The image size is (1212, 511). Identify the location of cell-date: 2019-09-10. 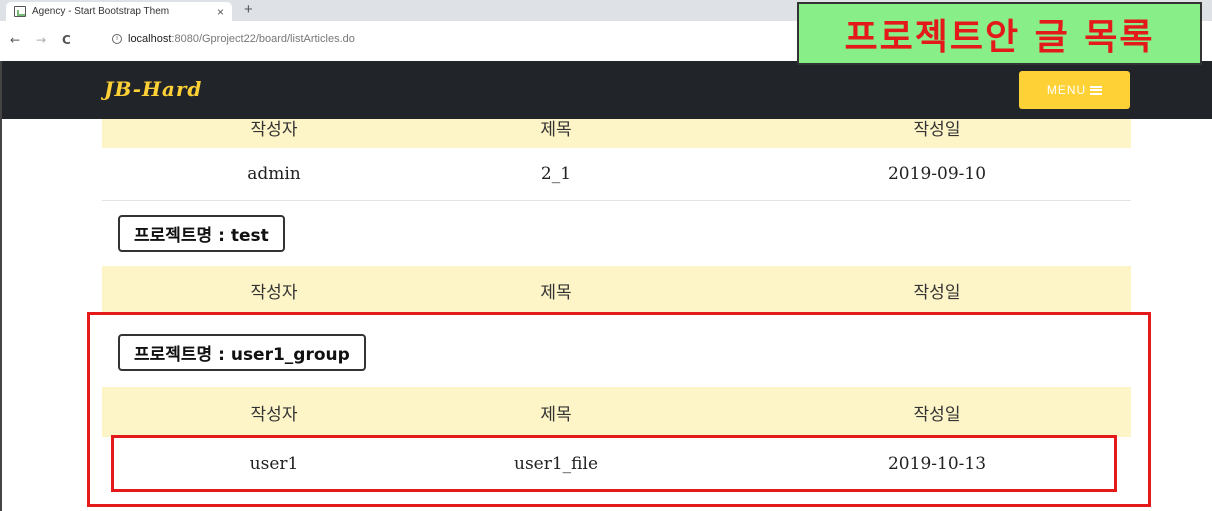
(937, 174).